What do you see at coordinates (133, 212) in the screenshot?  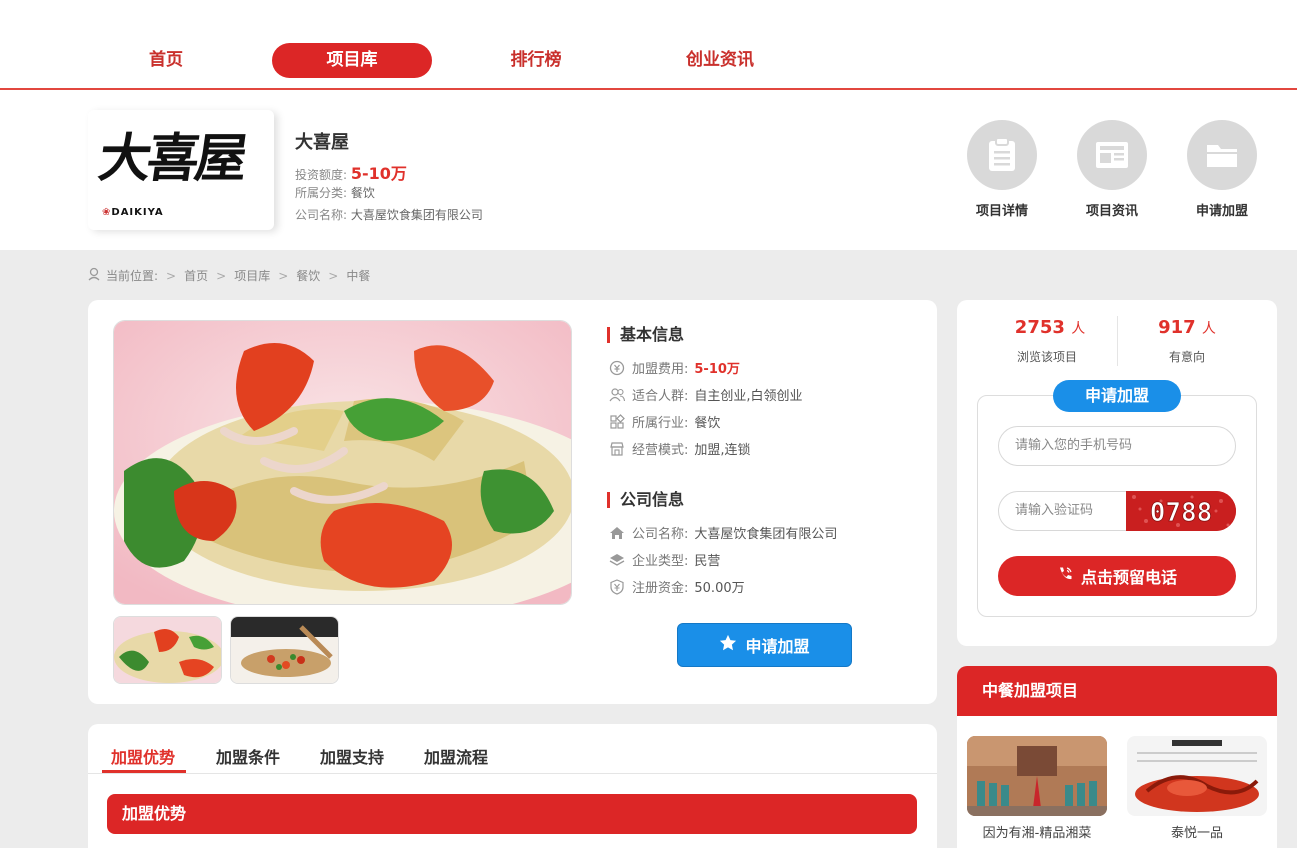 I see `logo-subtext: ❀DAIKIYA` at bounding box center [133, 212].